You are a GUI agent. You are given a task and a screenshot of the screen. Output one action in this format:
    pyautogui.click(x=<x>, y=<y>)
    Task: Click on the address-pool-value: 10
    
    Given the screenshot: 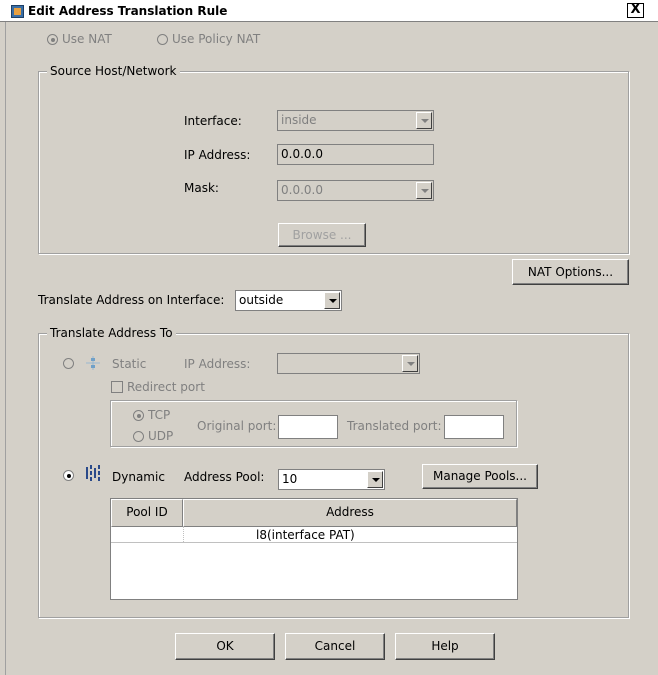 What is the action you would take?
    pyautogui.click(x=290, y=479)
    